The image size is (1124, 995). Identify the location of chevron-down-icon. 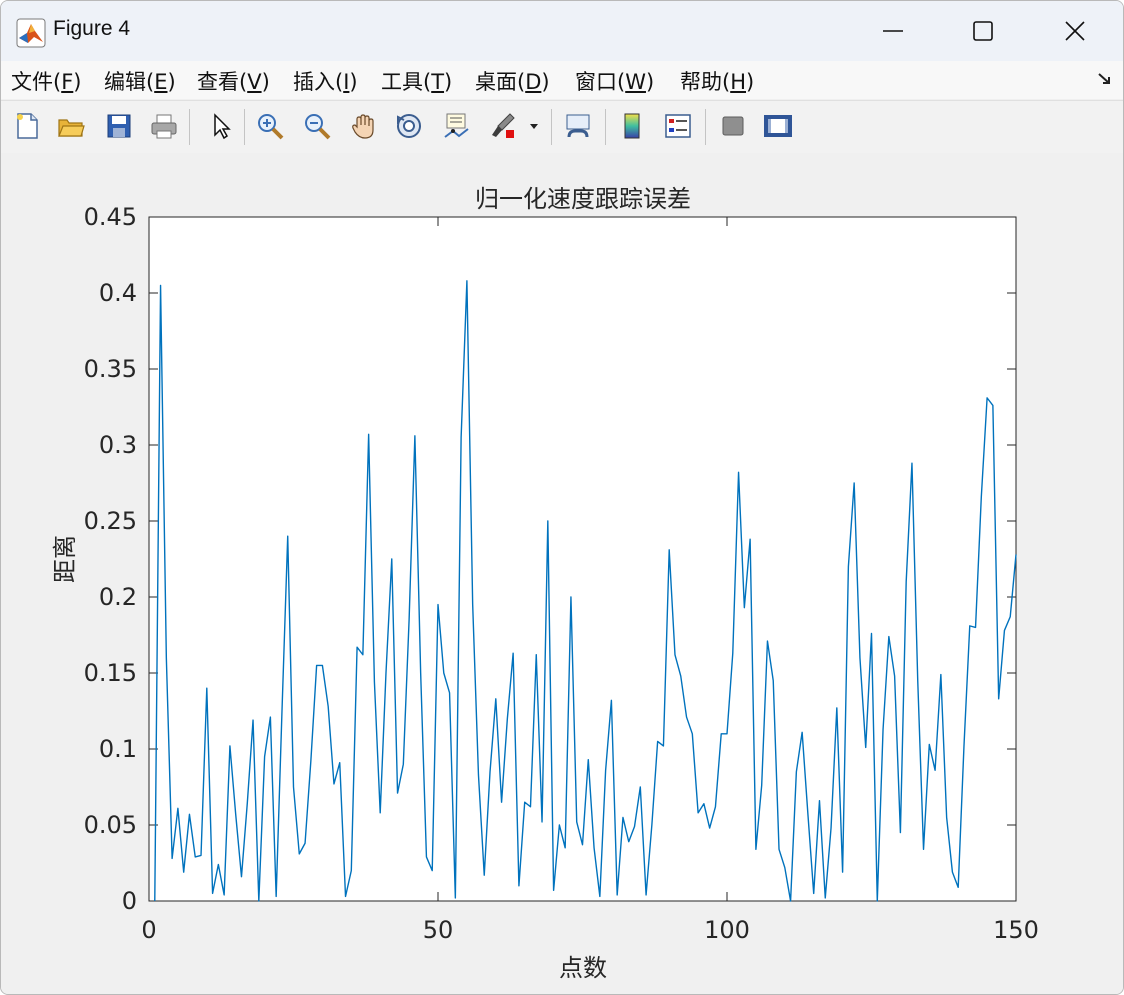
(534, 126).